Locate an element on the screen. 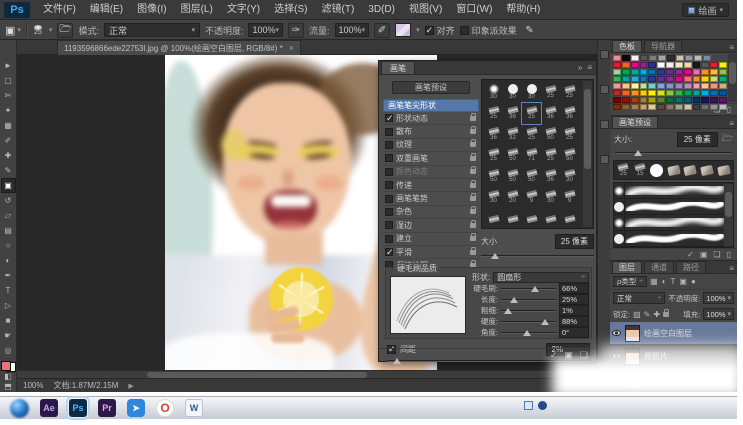 Image resolution: width=743 pixels, height=425 pixels. brush-option-建立: 建立 is located at coordinates (431, 239).